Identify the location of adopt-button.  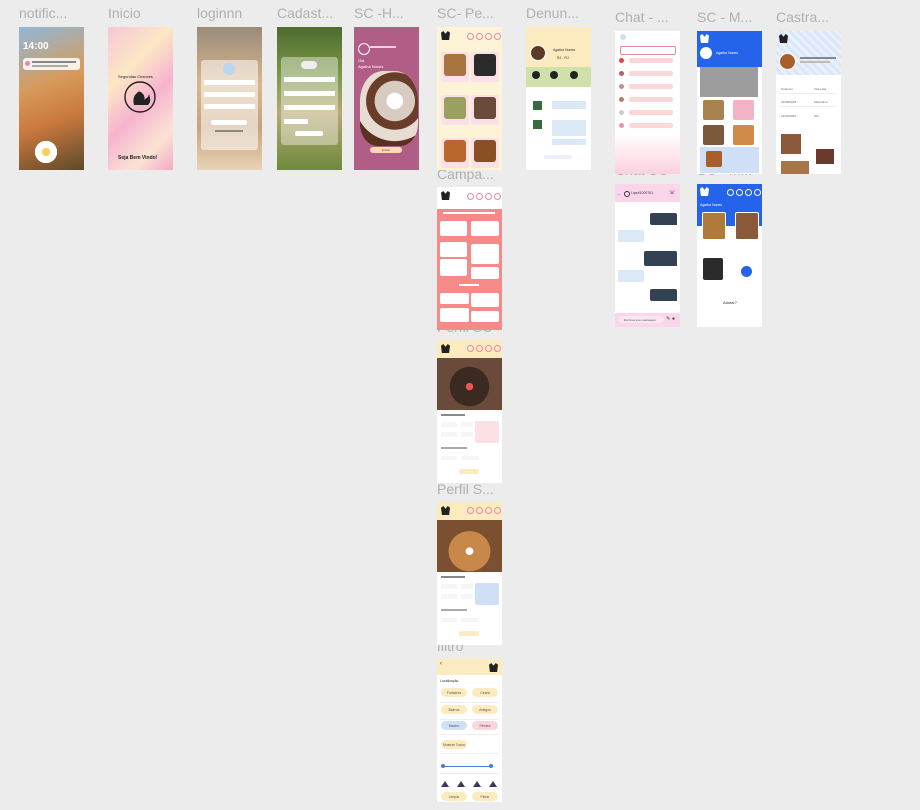
(469, 633).